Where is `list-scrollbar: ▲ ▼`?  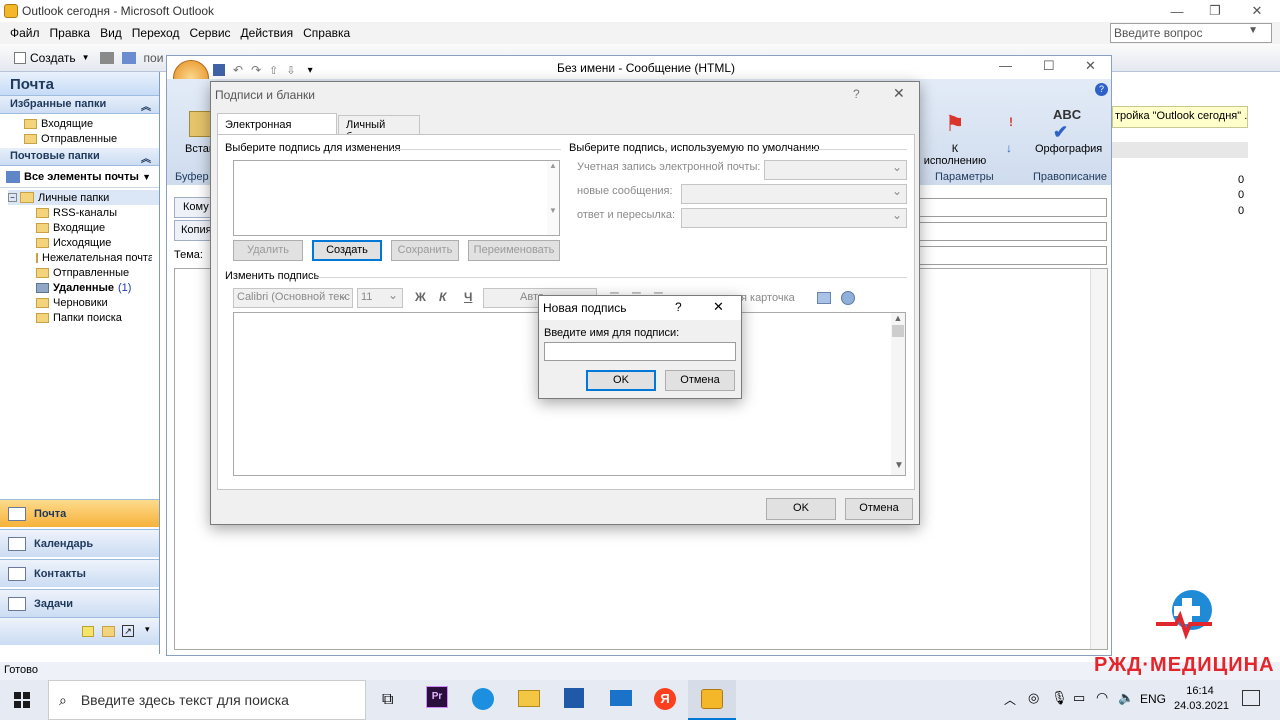 list-scrollbar: ▲ ▼ is located at coordinates (553, 198).